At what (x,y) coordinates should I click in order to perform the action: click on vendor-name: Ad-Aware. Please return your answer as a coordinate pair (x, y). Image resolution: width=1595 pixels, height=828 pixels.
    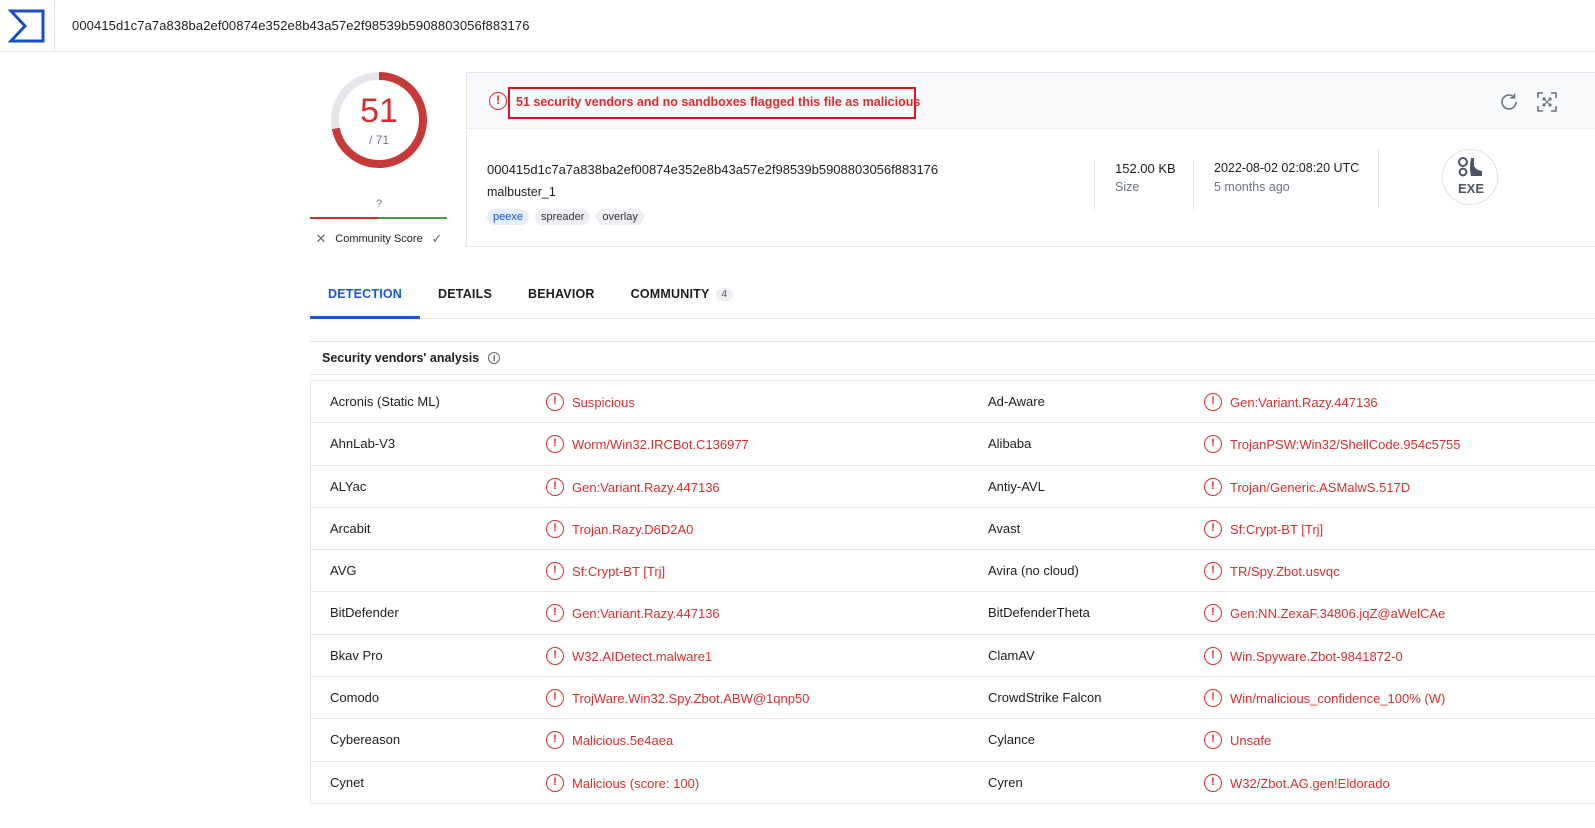
    Looking at the image, I should click on (1016, 401).